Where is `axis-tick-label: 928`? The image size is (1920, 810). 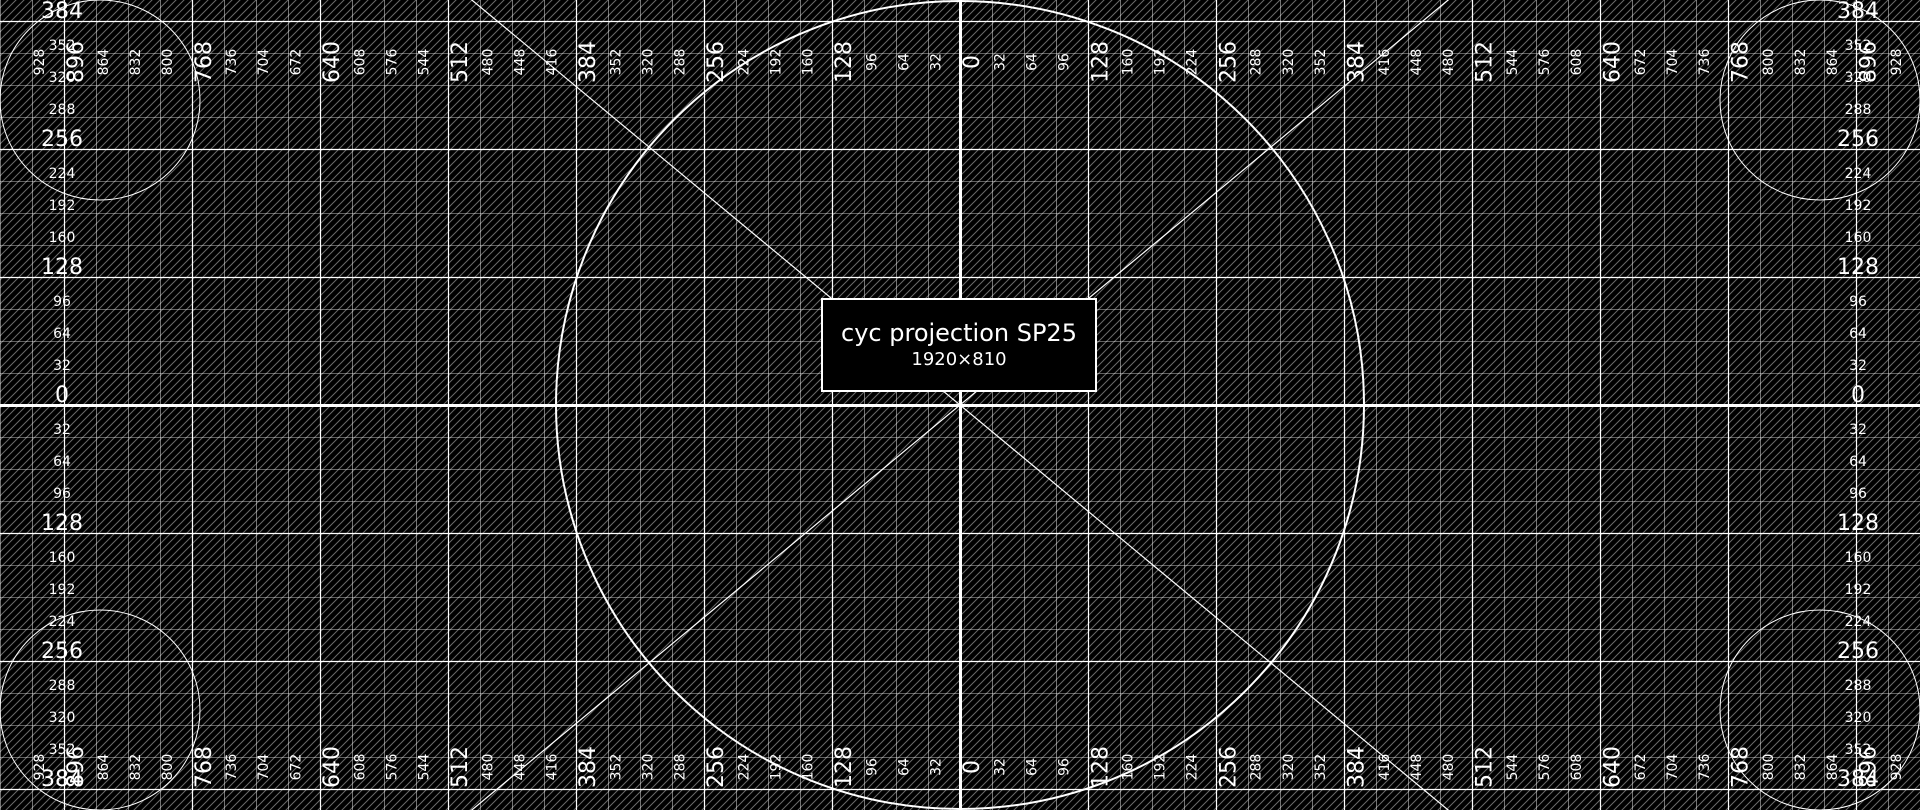 axis-tick-label: 928 is located at coordinates (1897, 767).